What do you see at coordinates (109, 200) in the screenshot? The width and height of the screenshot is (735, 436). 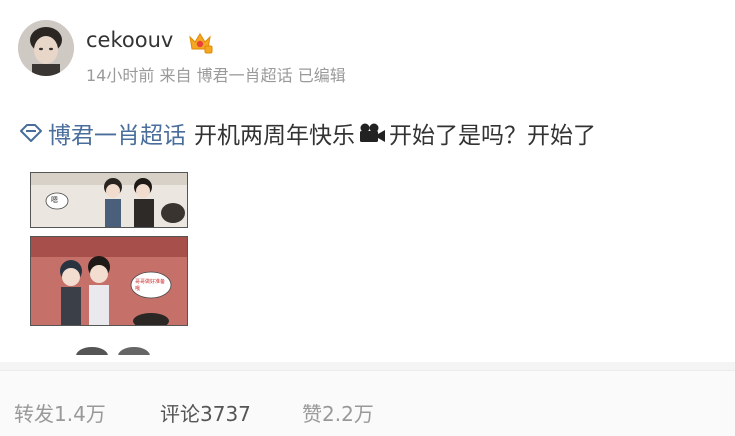 I see `comic-panel-1: 嗯` at bounding box center [109, 200].